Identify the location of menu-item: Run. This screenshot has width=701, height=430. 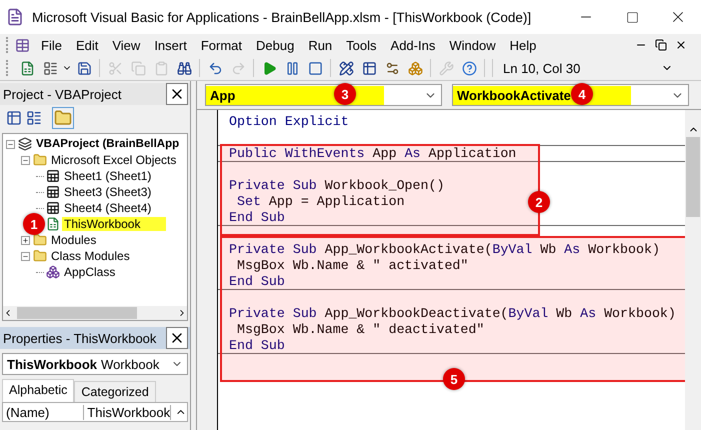
(320, 45).